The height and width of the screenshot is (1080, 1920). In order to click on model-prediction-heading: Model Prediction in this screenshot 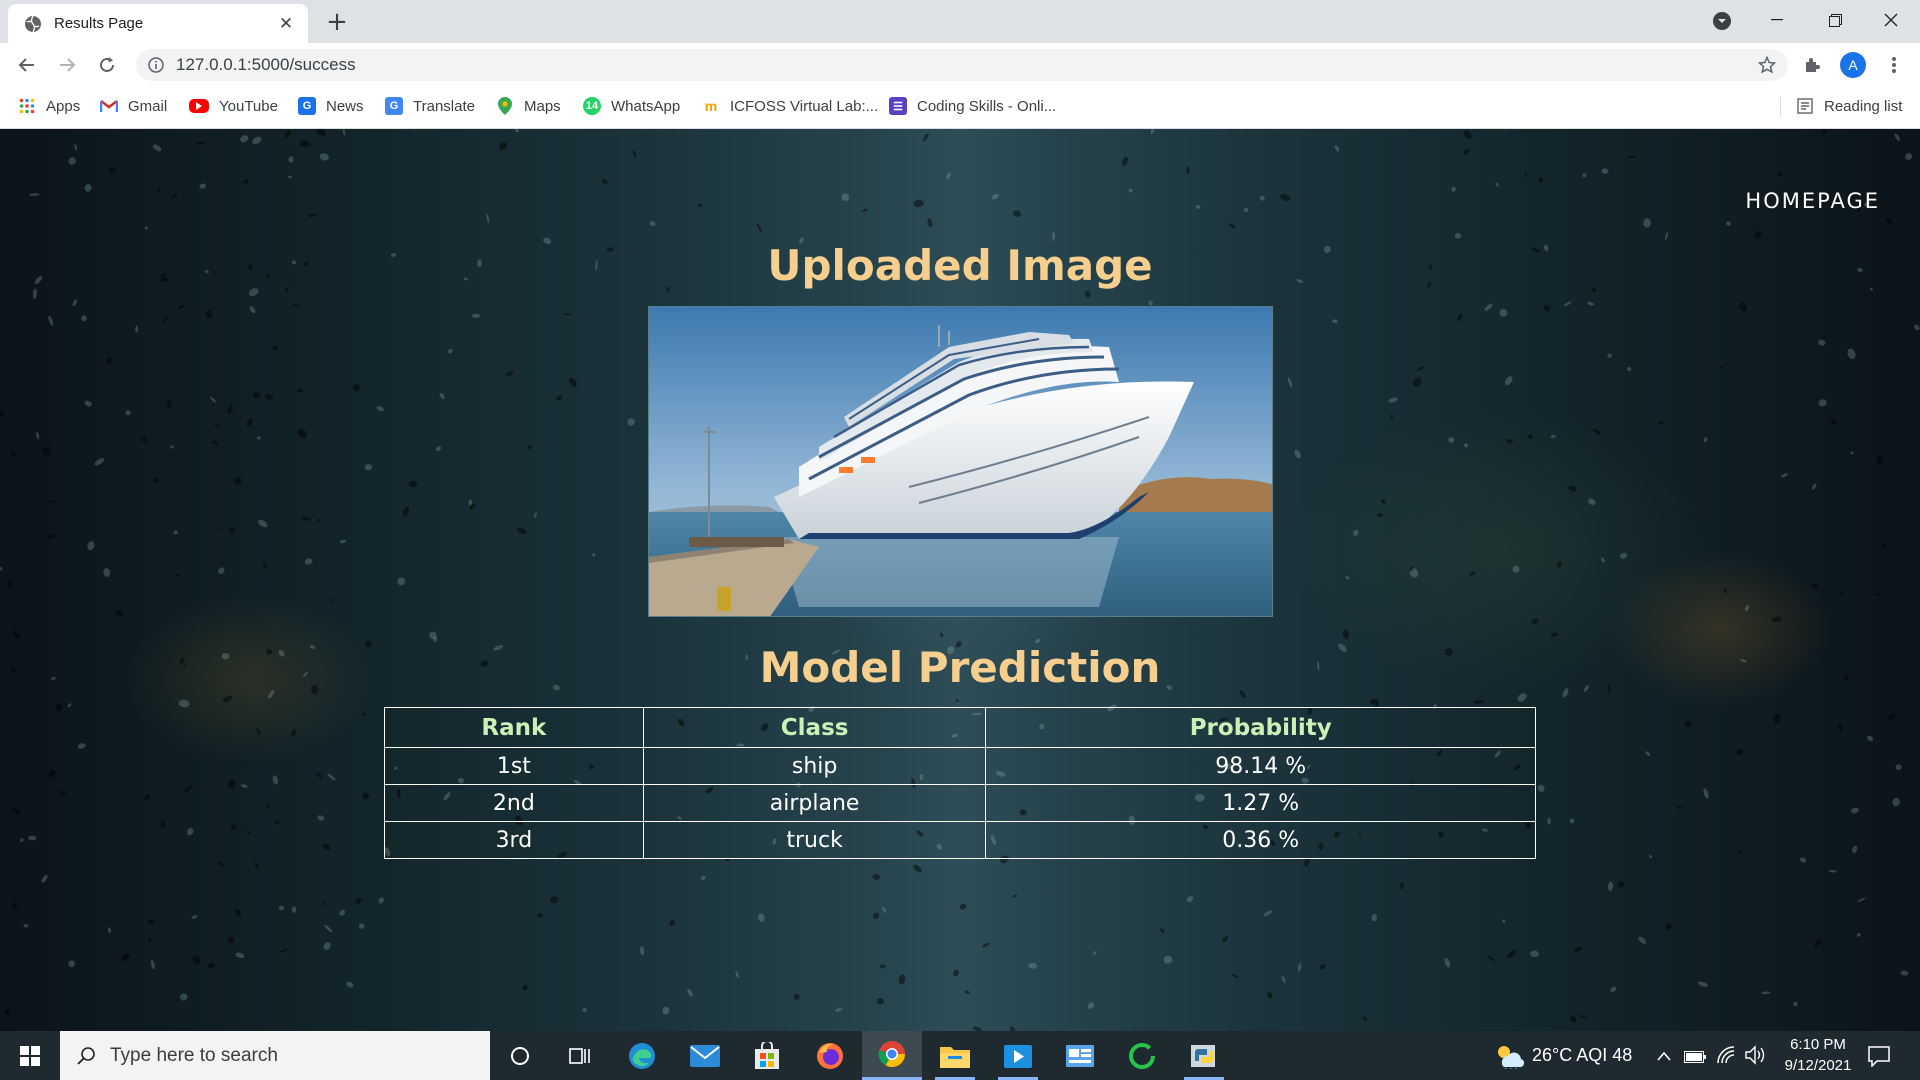, I will do `click(960, 667)`.